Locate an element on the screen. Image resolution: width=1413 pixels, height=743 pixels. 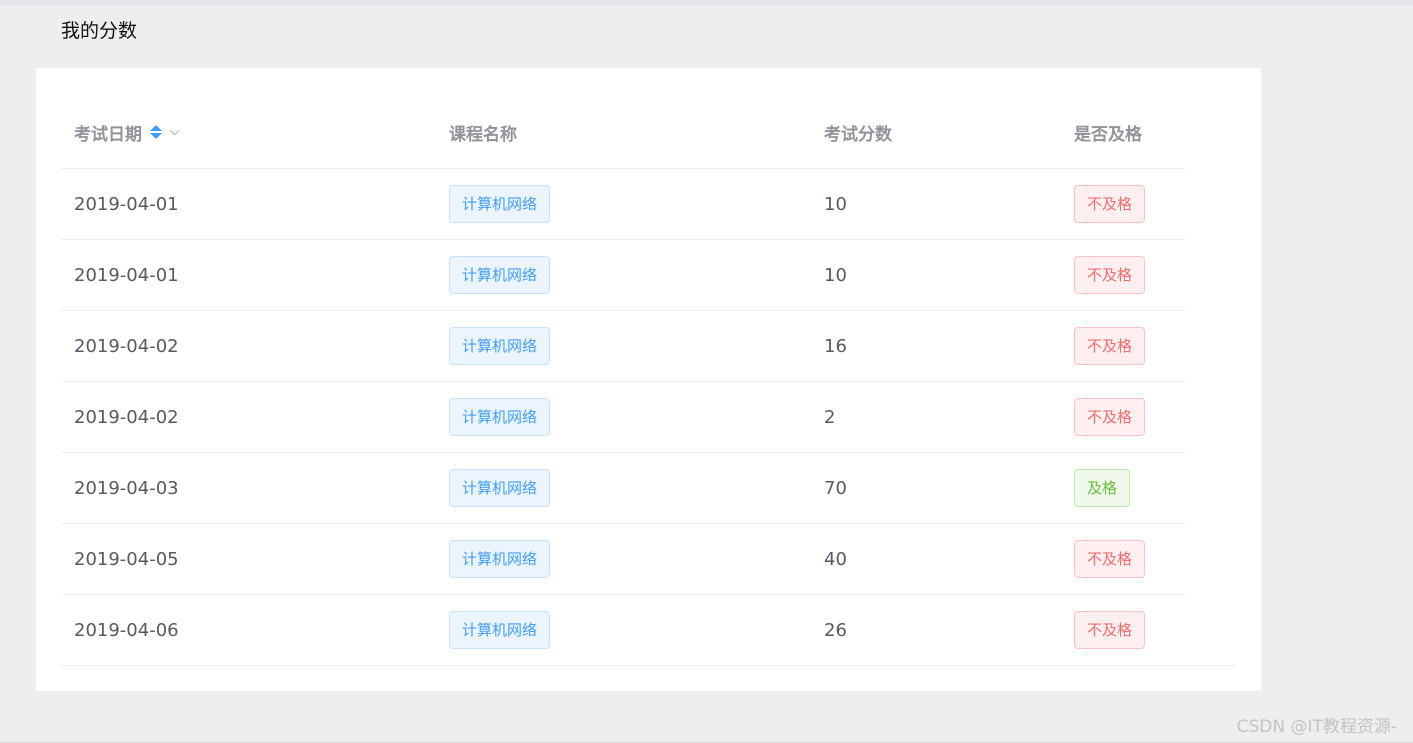
sort-ascending-icon is located at coordinates (156, 128).